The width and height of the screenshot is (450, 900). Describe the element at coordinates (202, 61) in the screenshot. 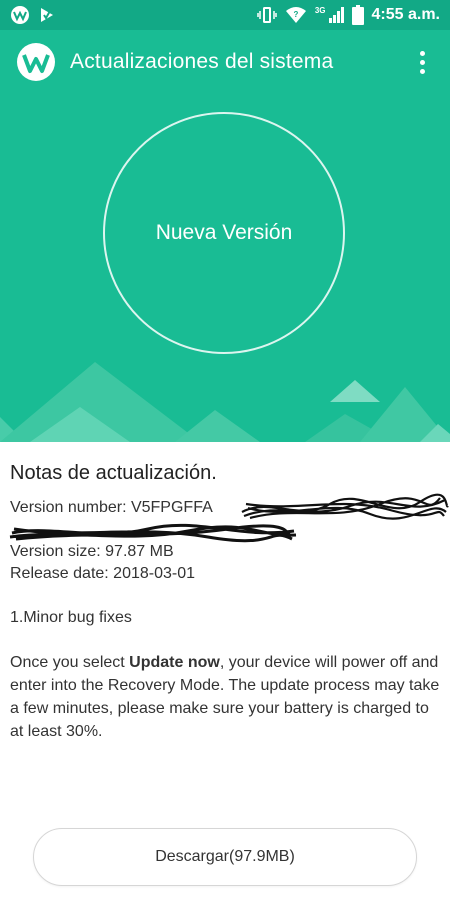

I see `page-title: Actualizaciones del sistema` at that location.